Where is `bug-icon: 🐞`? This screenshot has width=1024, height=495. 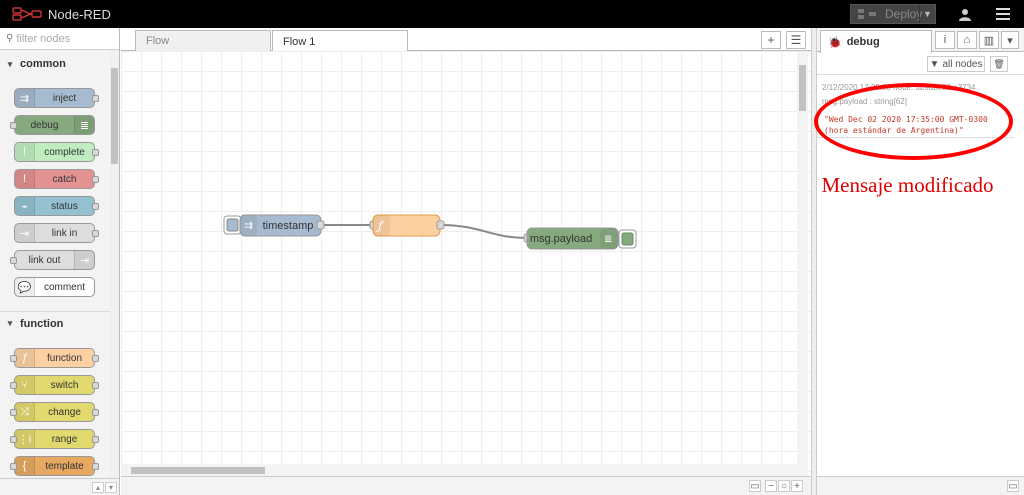 bug-icon: 🐞 is located at coordinates (835, 42).